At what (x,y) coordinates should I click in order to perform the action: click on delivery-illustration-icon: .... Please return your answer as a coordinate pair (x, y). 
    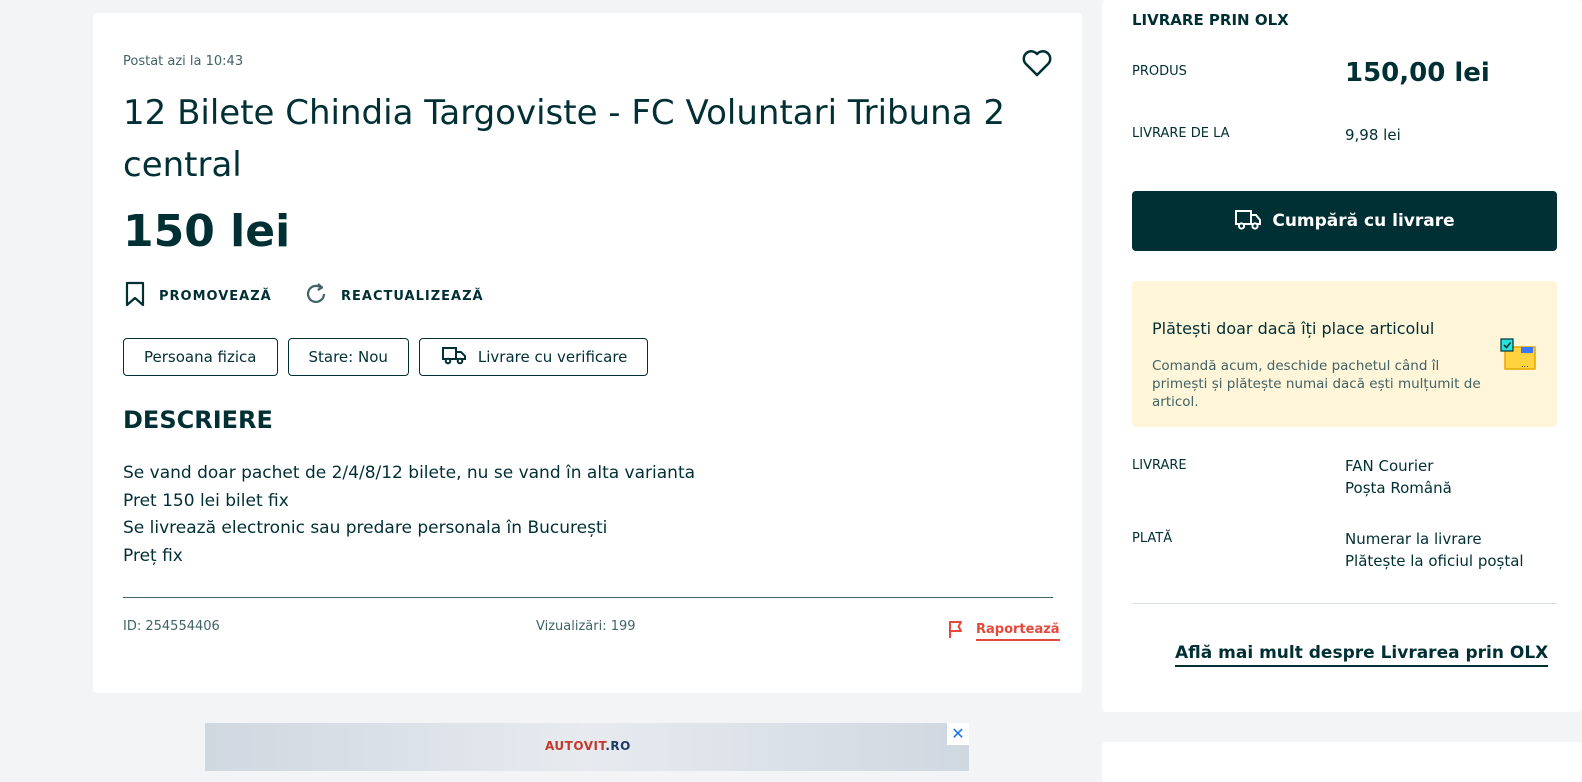
    Looking at the image, I should click on (1519, 357).